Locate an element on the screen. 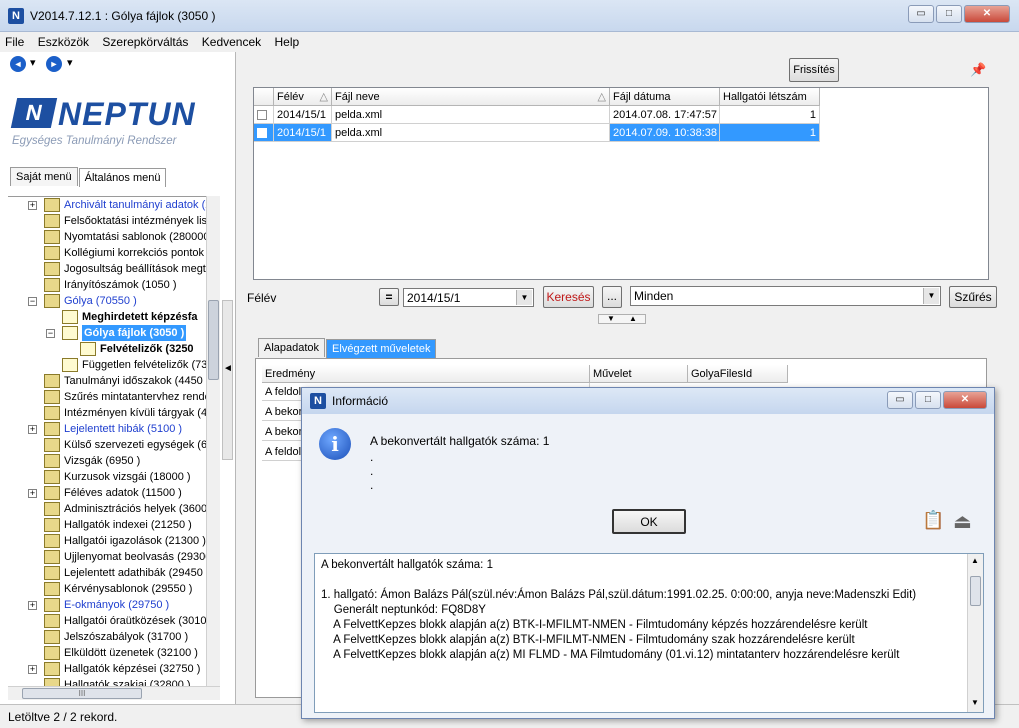 This screenshot has width=1019, height=728. scope-select: Minden ▼ is located at coordinates (785, 296).